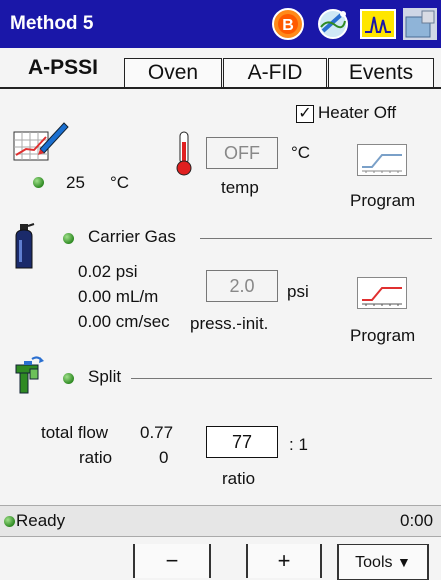  I want to click on split-ratio-input: 77, so click(242, 442).